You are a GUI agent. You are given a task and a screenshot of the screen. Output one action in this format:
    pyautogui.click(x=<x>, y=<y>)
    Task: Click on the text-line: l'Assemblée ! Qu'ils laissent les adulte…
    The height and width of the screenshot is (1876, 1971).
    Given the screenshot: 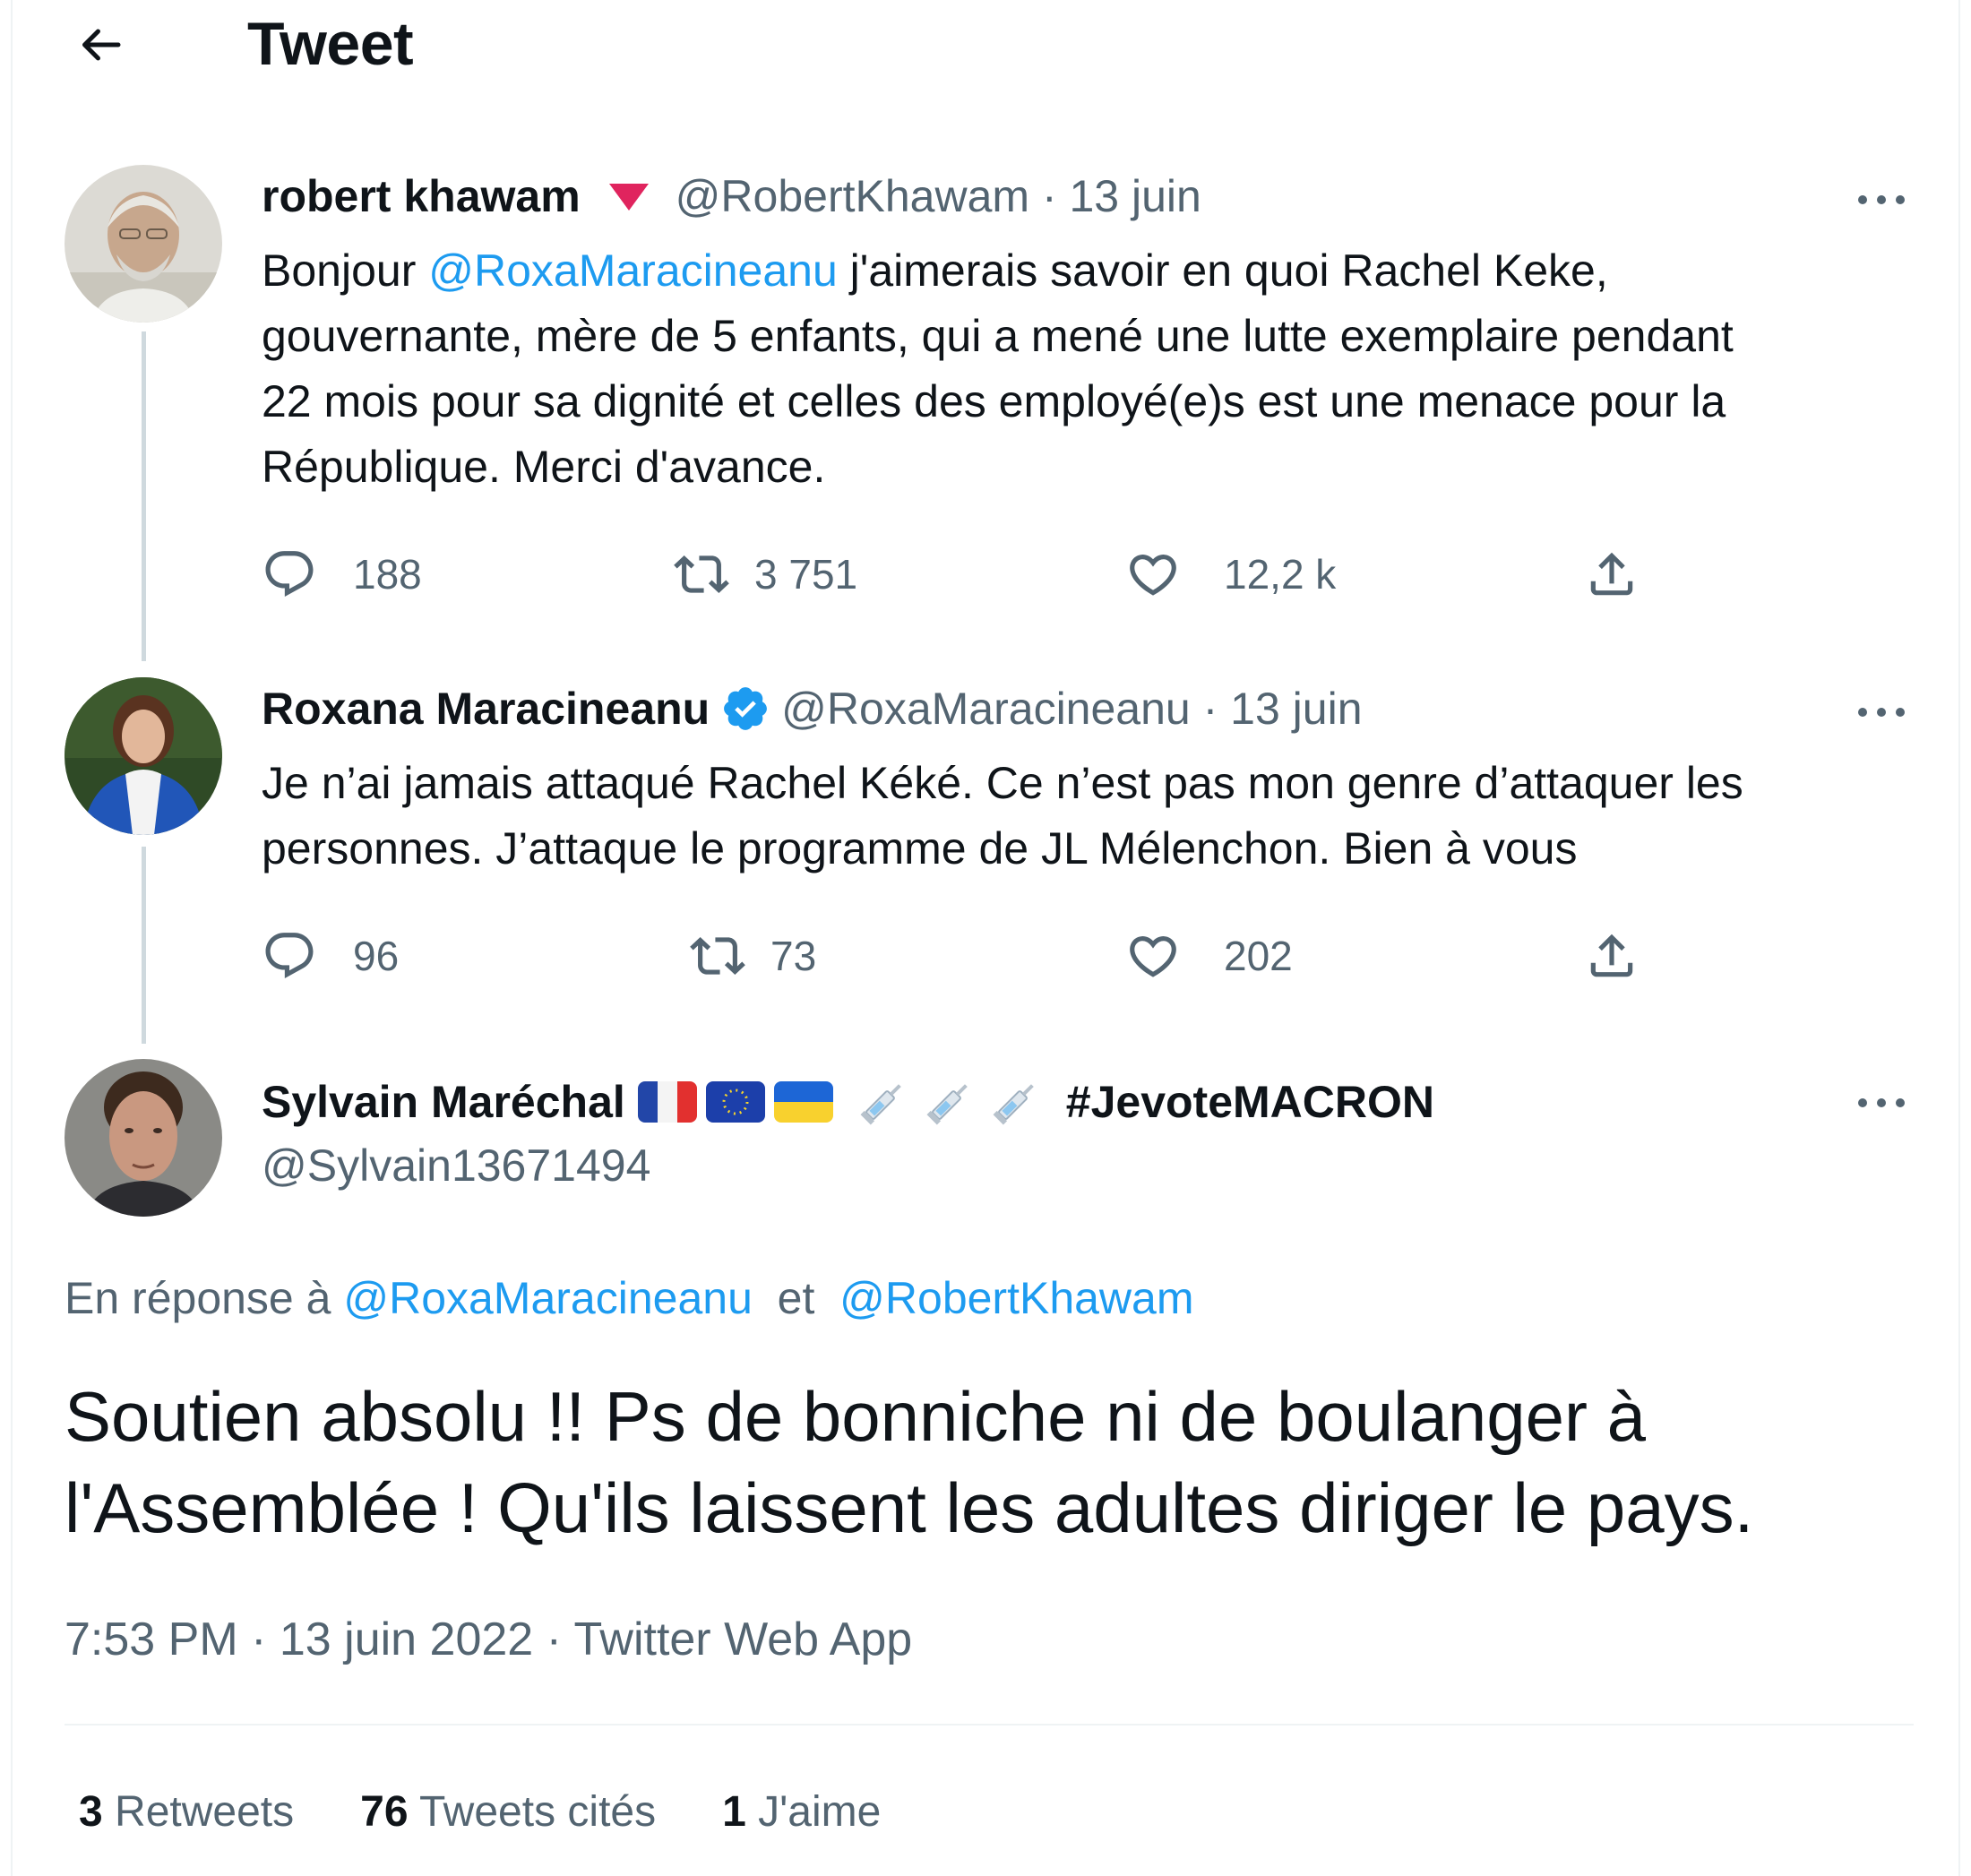 What is the action you would take?
    pyautogui.click(x=909, y=1507)
    